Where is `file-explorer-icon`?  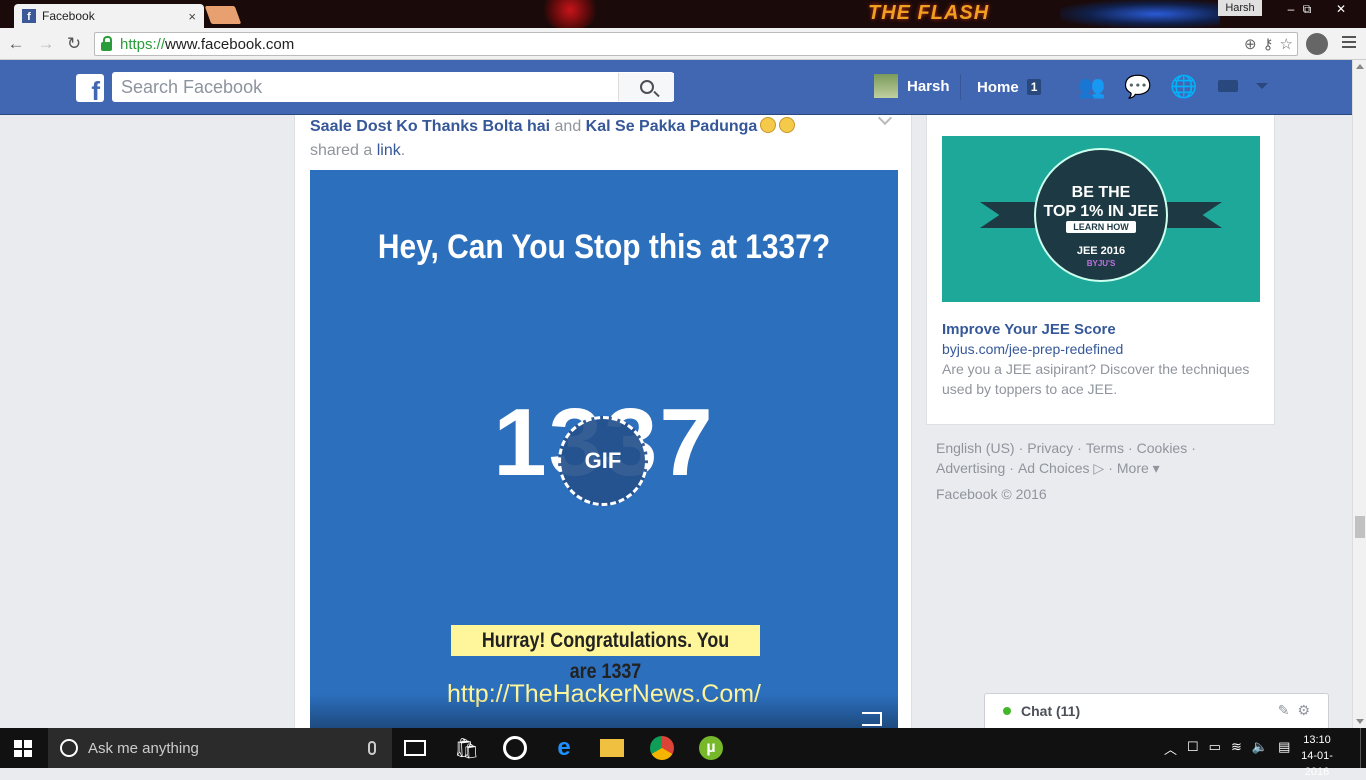
file-explorer-icon is located at coordinates (612, 748).